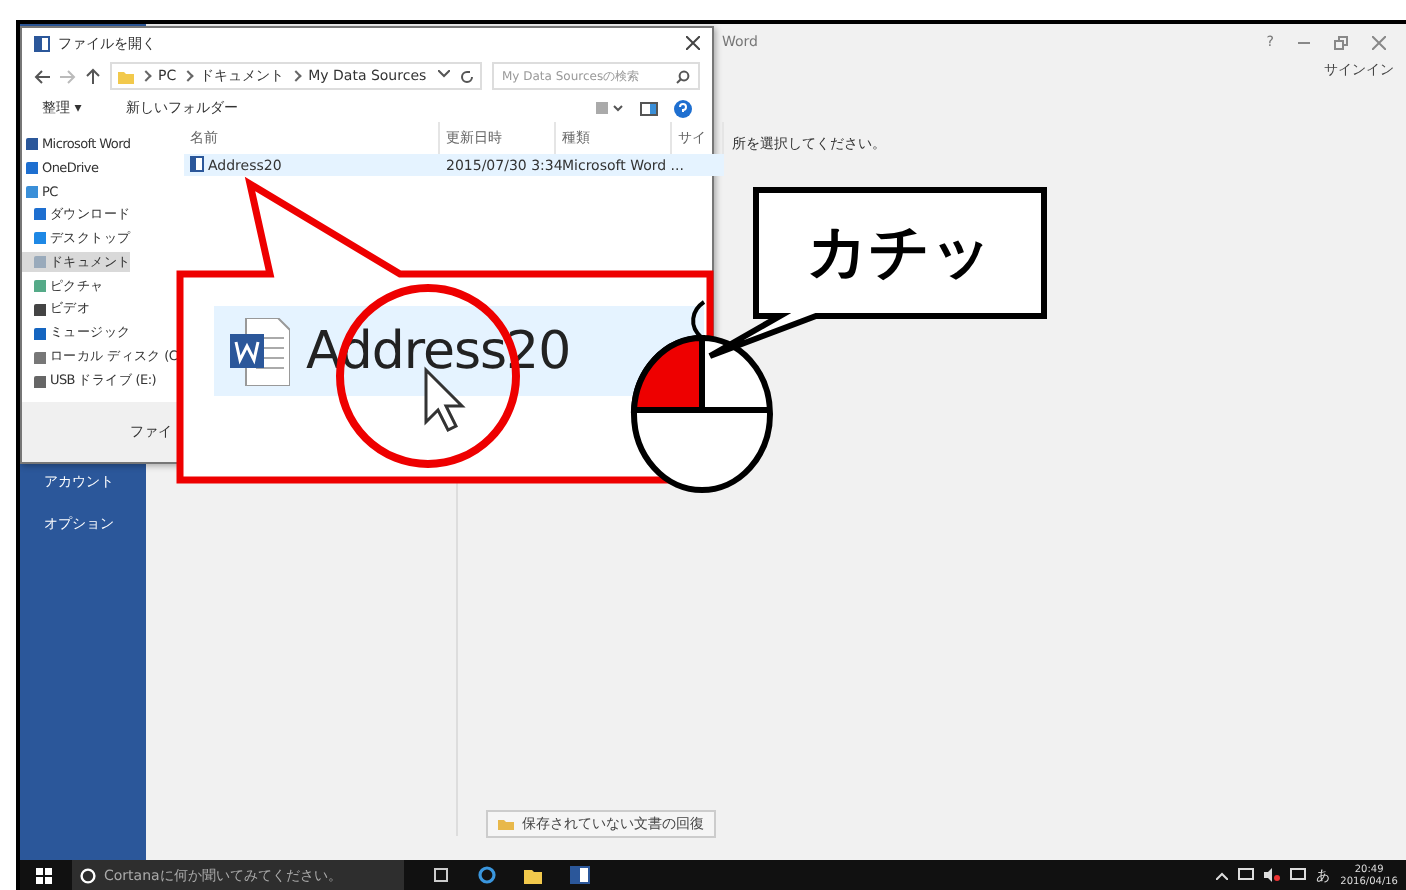 The height and width of the screenshot is (890, 1406). I want to click on caret-icon, so click(444, 73).